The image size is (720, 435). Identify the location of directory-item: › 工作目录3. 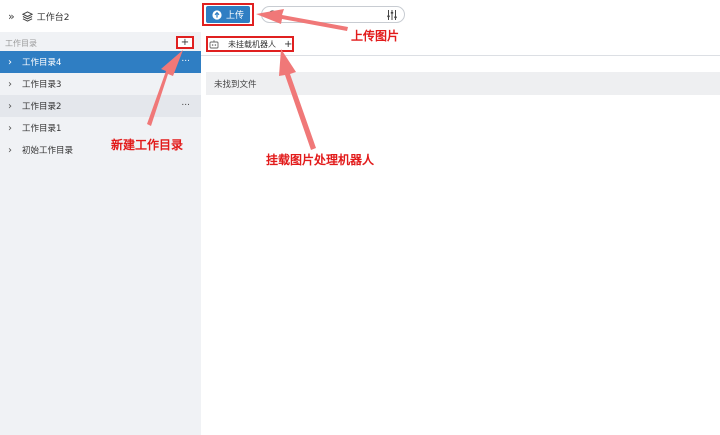
(100, 84).